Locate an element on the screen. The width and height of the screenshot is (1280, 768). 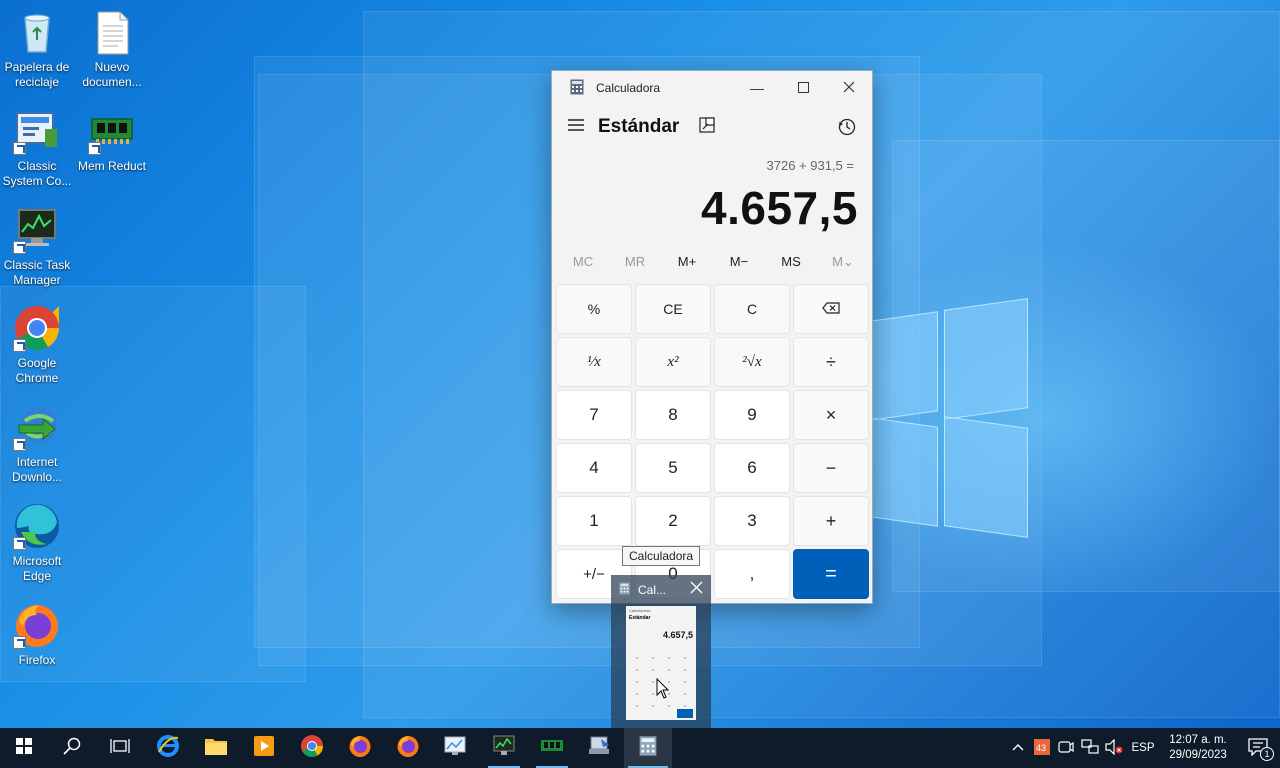
preview-value: 4.657,5 is located at coordinates (677, 635).